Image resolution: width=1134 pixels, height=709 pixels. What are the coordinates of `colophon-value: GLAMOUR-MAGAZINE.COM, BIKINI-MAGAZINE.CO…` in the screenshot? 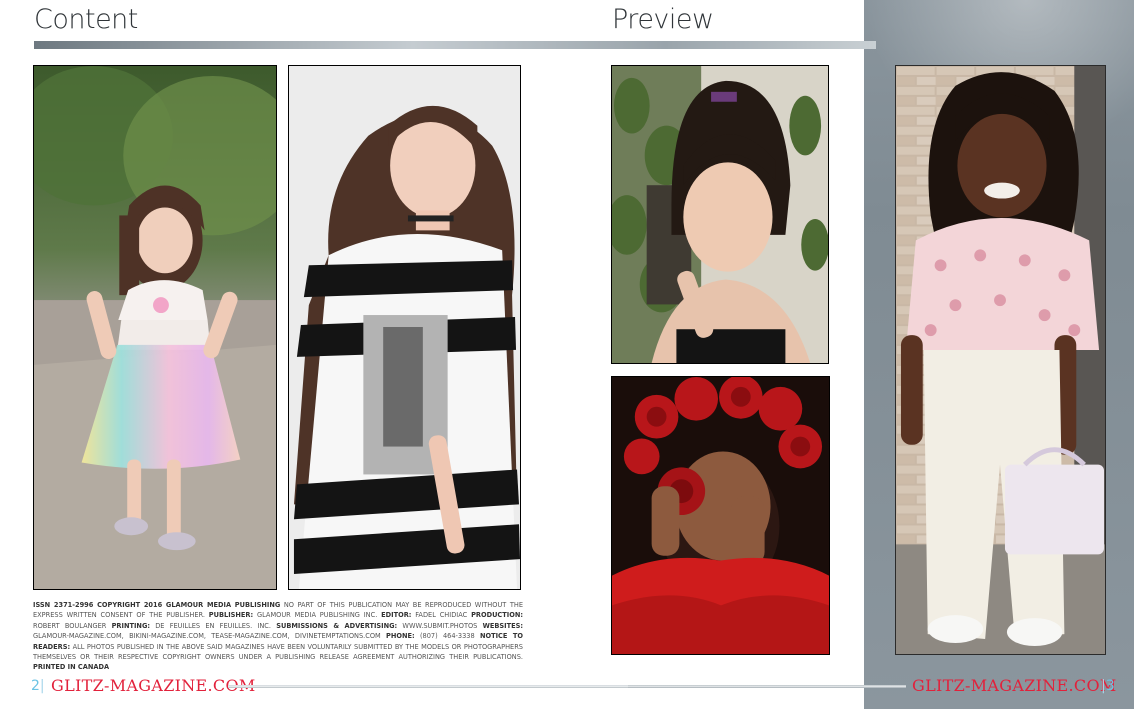 It's located at (210, 636).